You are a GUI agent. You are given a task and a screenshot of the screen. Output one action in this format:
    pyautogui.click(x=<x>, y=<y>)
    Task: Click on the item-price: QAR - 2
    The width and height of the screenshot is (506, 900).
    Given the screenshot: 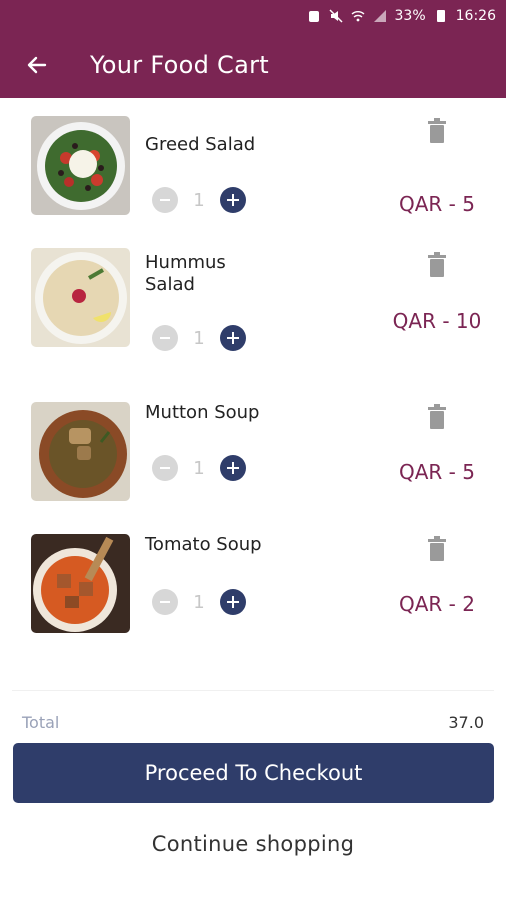 What is the action you would take?
    pyautogui.click(x=437, y=604)
    